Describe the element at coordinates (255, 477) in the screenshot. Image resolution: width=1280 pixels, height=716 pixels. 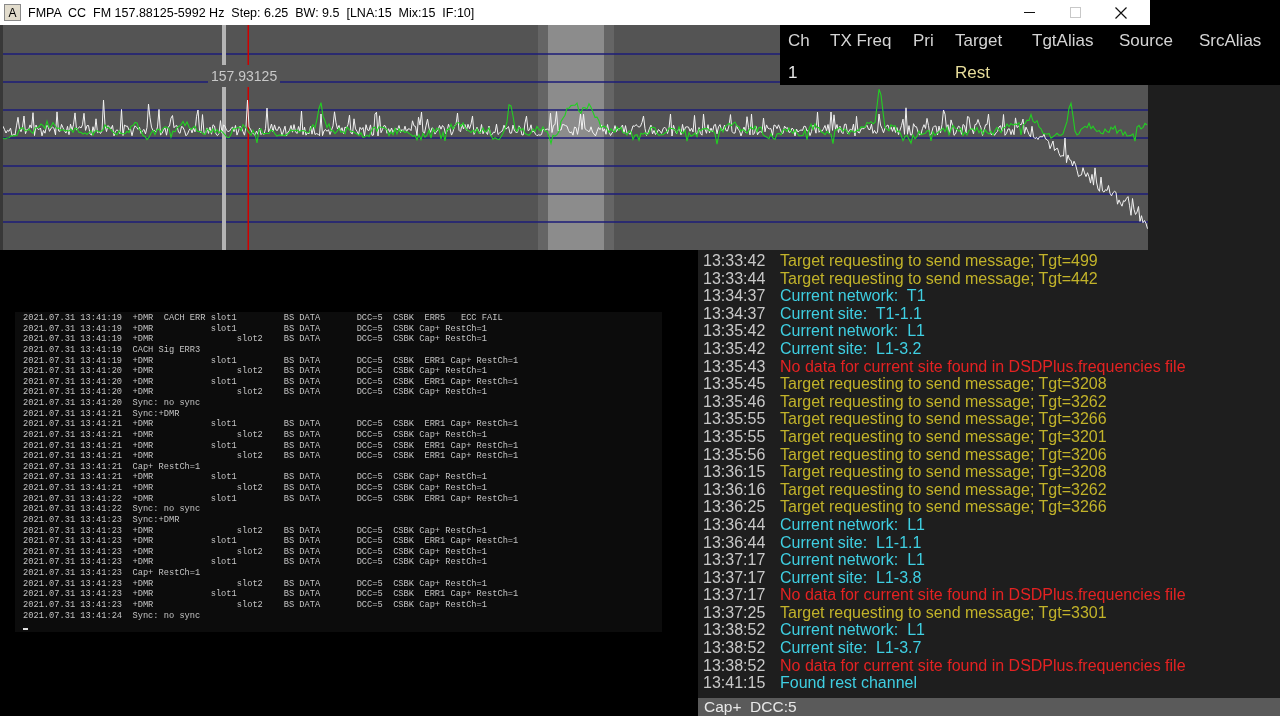
I see `console-line: 2021.07.31 13:41:21 +DMR slot1 BS DATA DCC=5 CSBK Cap+ RestCh=1` at that location.